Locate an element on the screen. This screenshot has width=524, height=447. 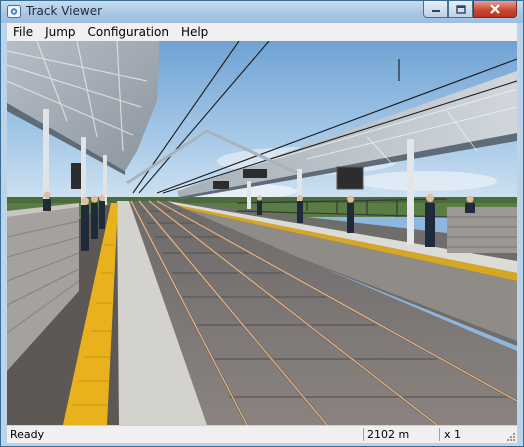
menu-bar: File Jump Configuration Help is located at coordinates (262, 32).